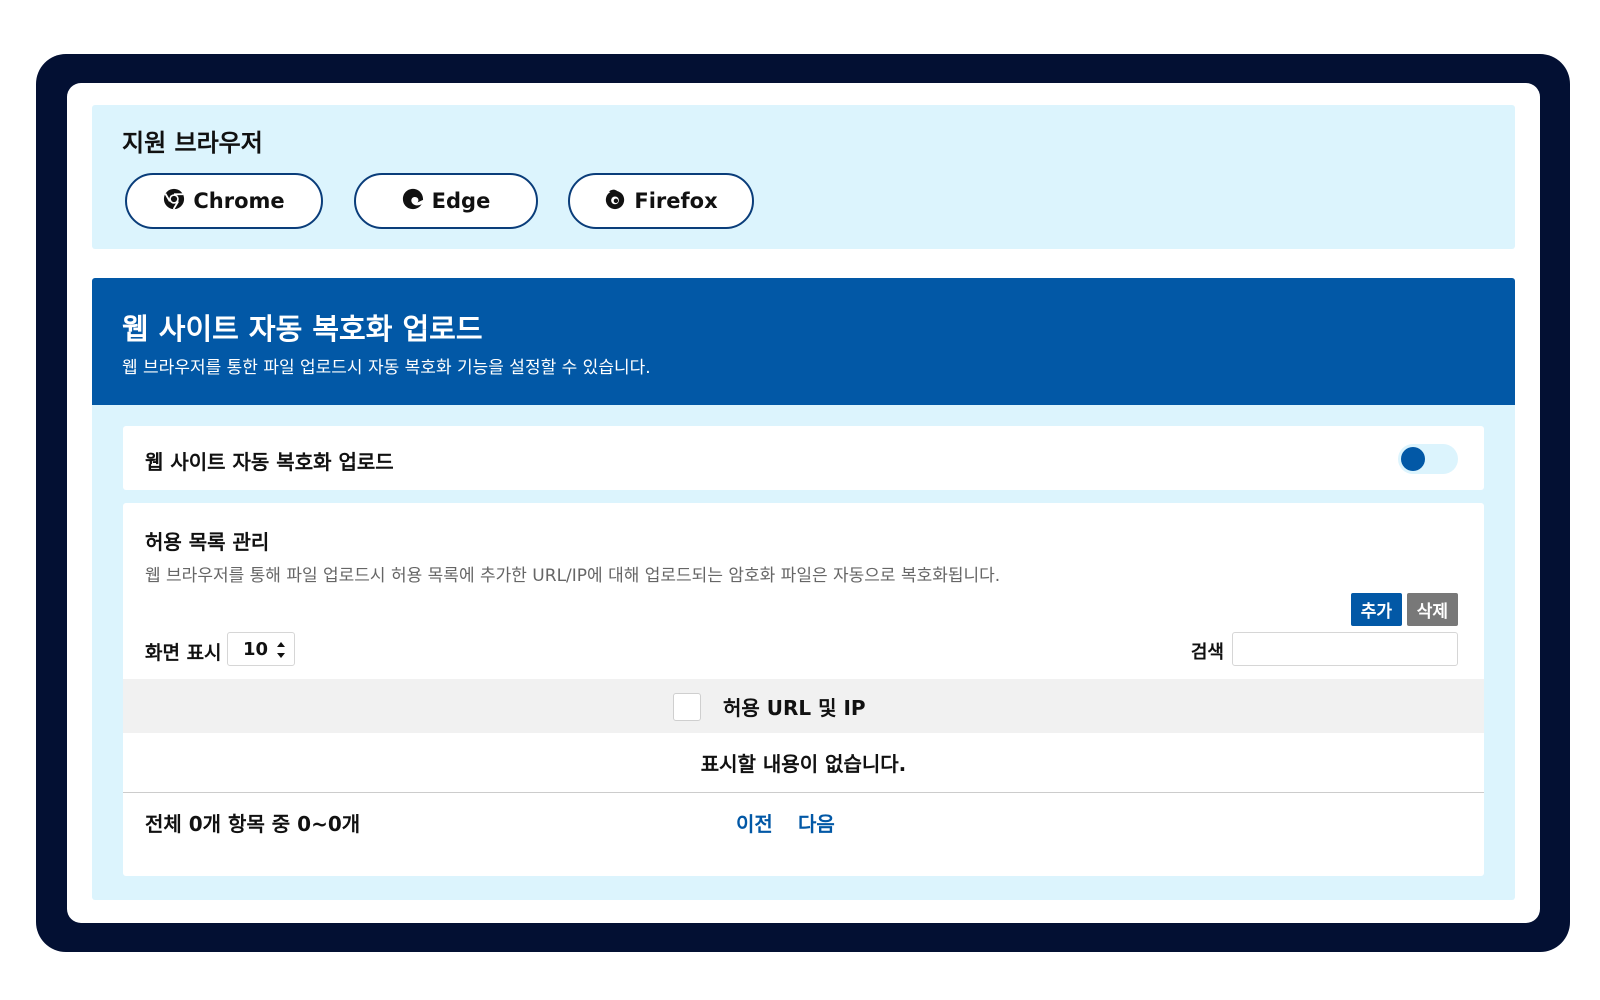  I want to click on edge-icon, so click(413, 201).